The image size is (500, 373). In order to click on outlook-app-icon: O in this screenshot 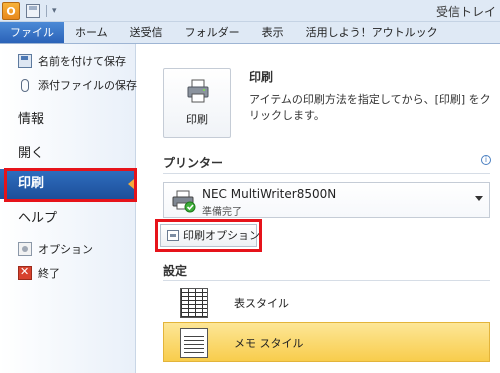, I will do `click(11, 11)`.